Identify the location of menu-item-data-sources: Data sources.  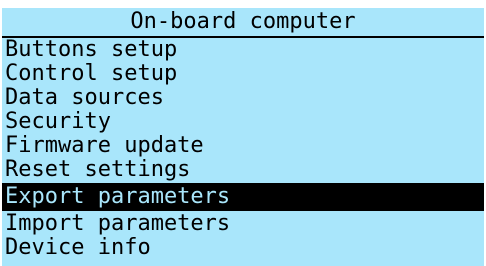
(243, 98).